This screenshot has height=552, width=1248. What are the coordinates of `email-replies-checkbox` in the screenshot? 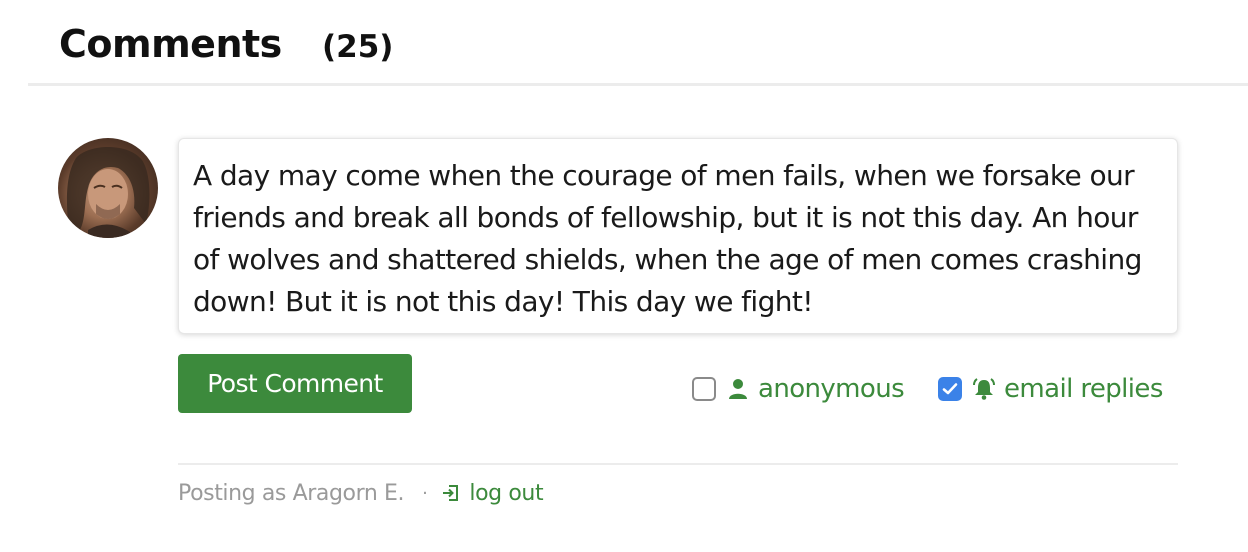 It's located at (950, 389).